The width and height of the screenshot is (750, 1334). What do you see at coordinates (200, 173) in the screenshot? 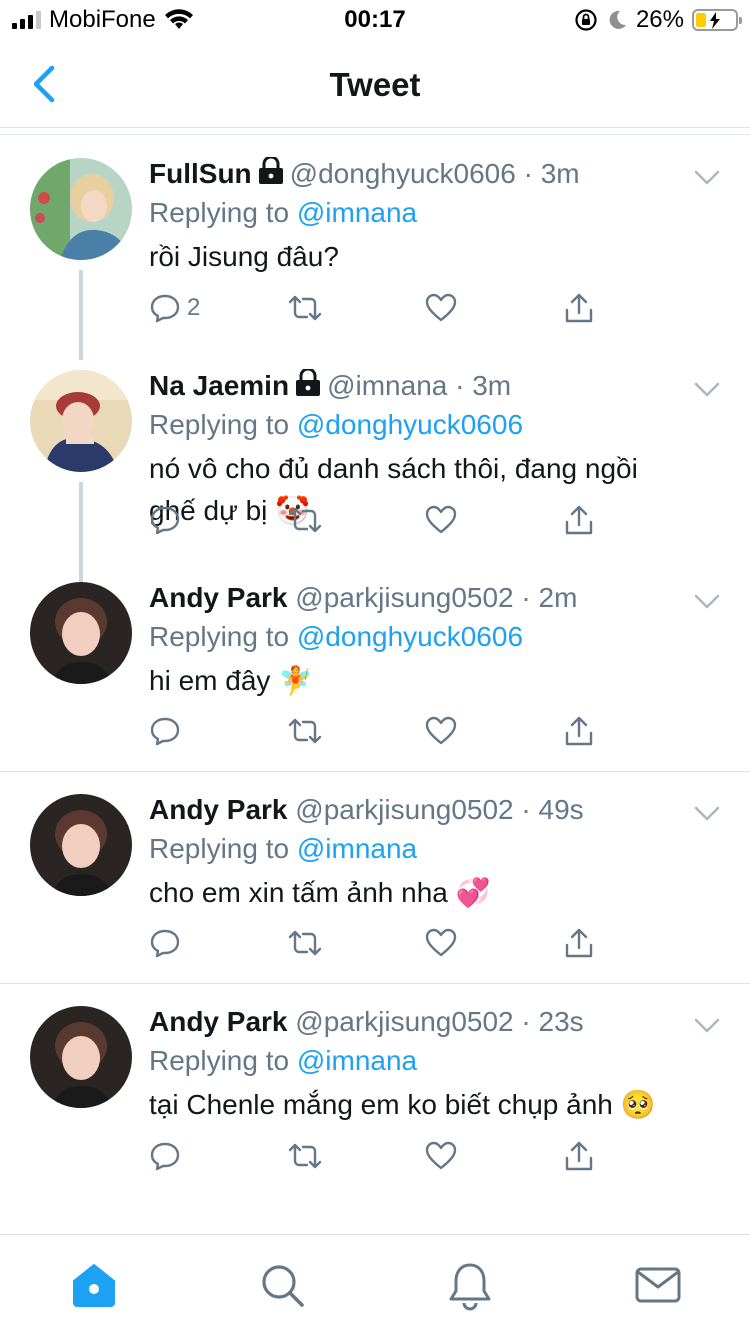
I see `display-name: FullSun` at bounding box center [200, 173].